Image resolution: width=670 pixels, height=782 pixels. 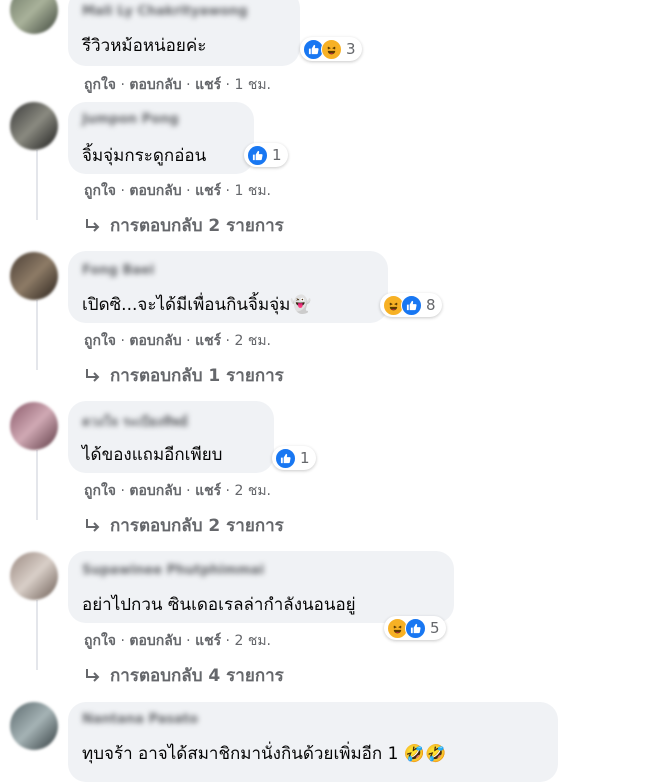 I want to click on comment-author: Nantana Pasato, so click(x=140, y=719).